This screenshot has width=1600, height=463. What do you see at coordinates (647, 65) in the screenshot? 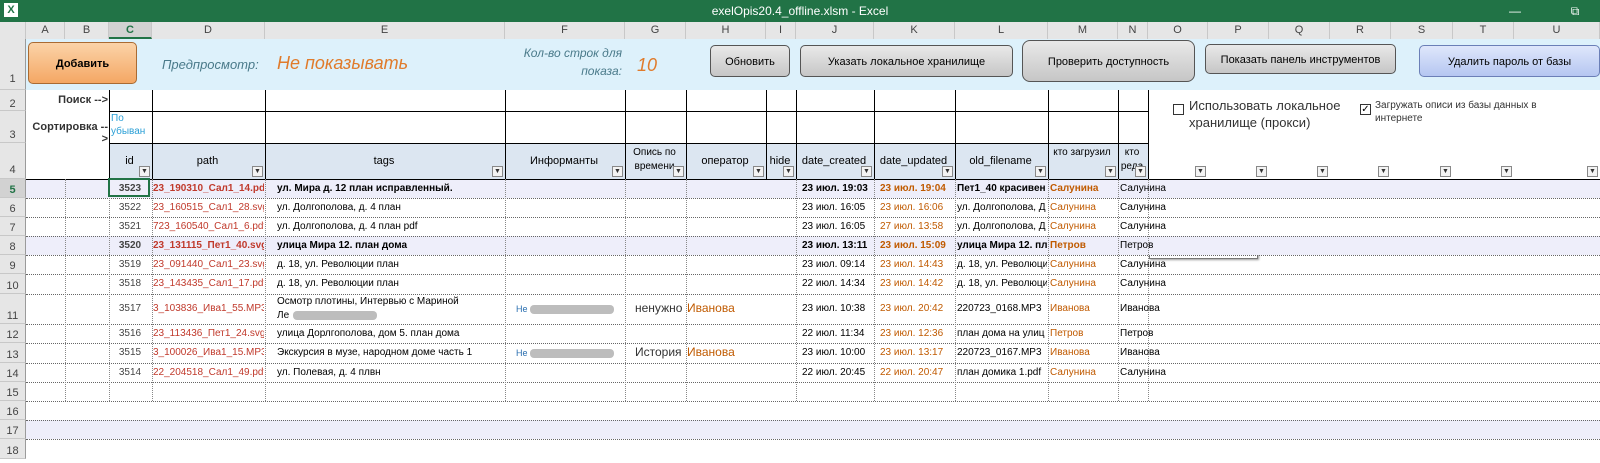
I see `rows-count-value: 10` at bounding box center [647, 65].